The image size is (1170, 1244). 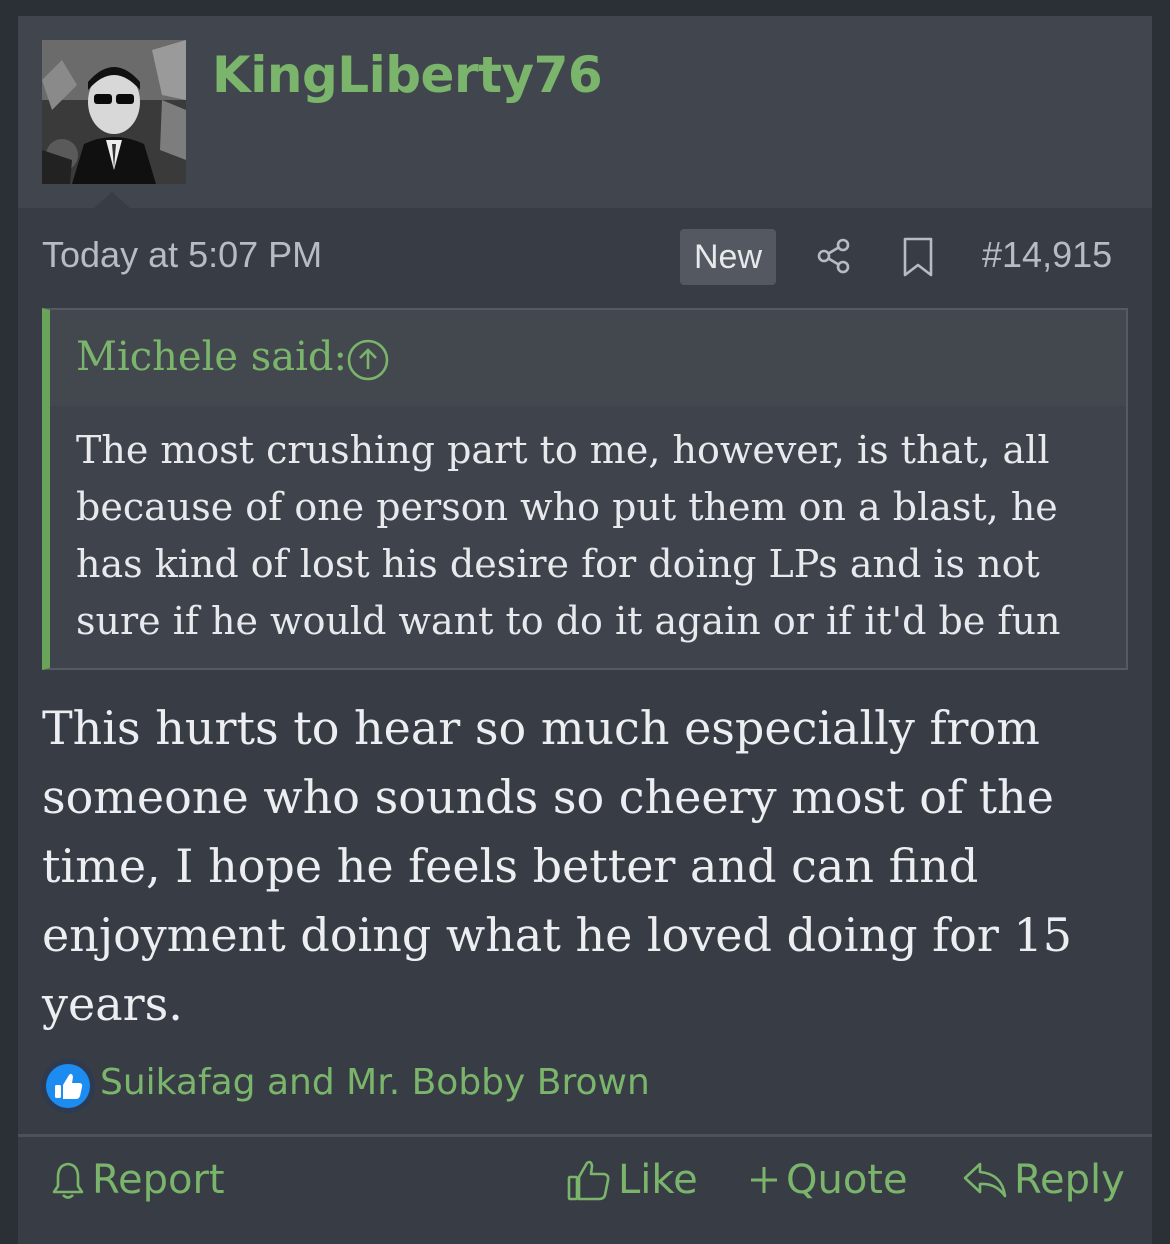 I want to click on post-number-link: #14,915, so click(x=1047, y=255).